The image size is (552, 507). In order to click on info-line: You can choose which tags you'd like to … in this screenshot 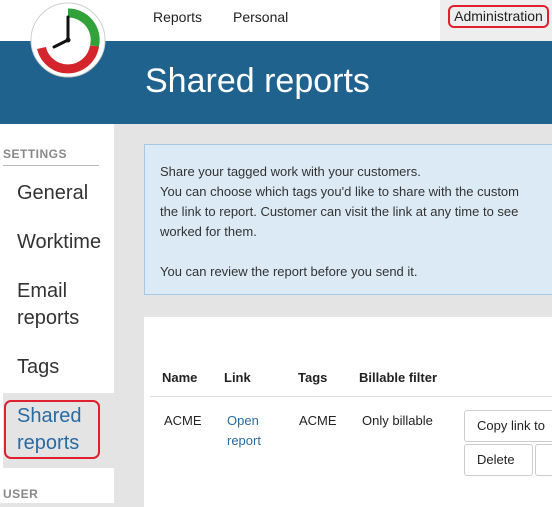, I will do `click(339, 191)`.